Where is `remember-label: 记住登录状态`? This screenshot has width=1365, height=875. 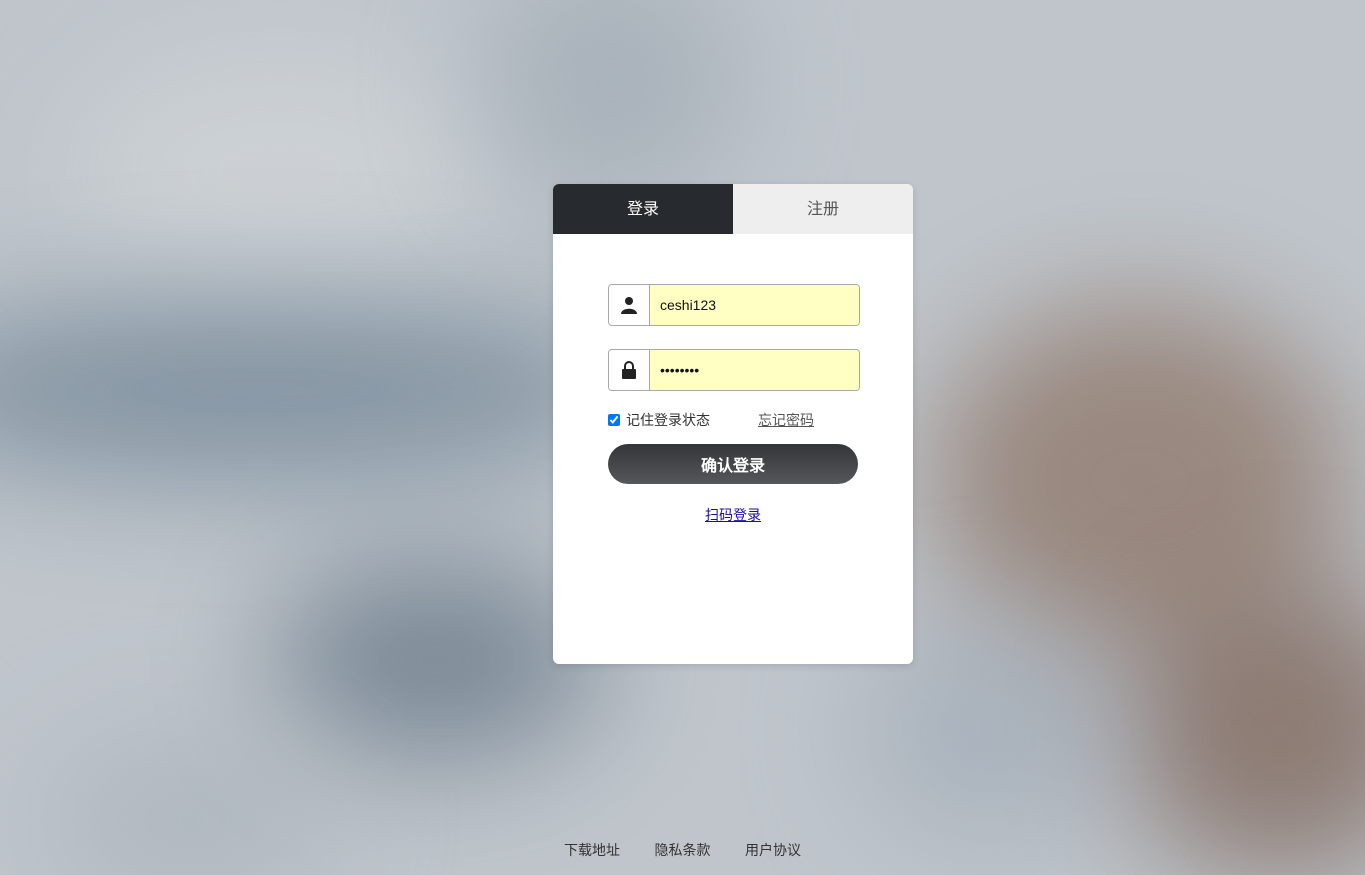
remember-label: 记住登录状态 is located at coordinates (668, 421).